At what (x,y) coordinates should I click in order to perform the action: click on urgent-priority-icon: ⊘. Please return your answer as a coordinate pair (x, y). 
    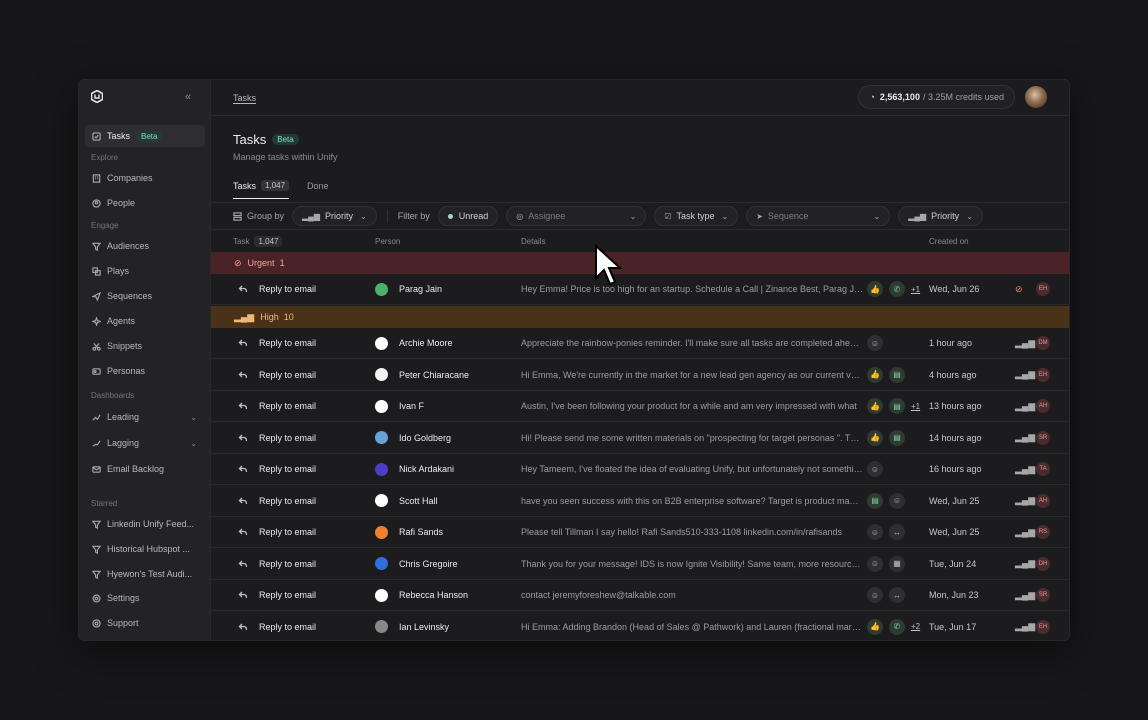
    Looking at the image, I should click on (1019, 289).